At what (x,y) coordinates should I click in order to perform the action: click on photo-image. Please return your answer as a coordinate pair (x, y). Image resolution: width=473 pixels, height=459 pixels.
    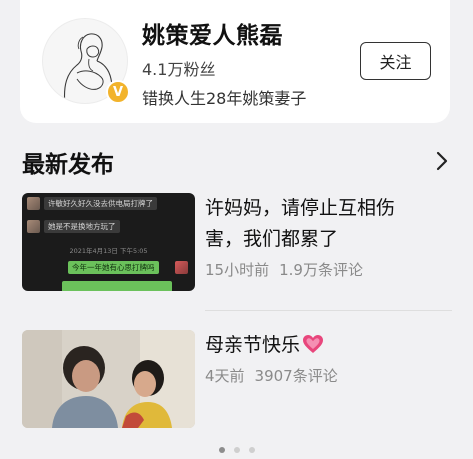
    Looking at the image, I should click on (108, 379).